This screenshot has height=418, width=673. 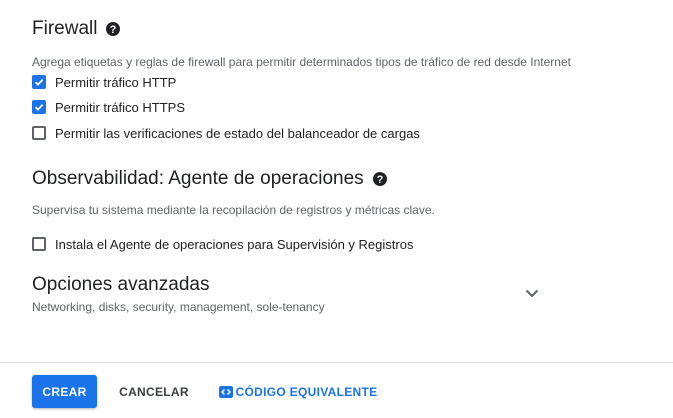 I want to click on equivalent-code-label: CÓDIGO EQUIVALENTE, so click(x=306, y=391).